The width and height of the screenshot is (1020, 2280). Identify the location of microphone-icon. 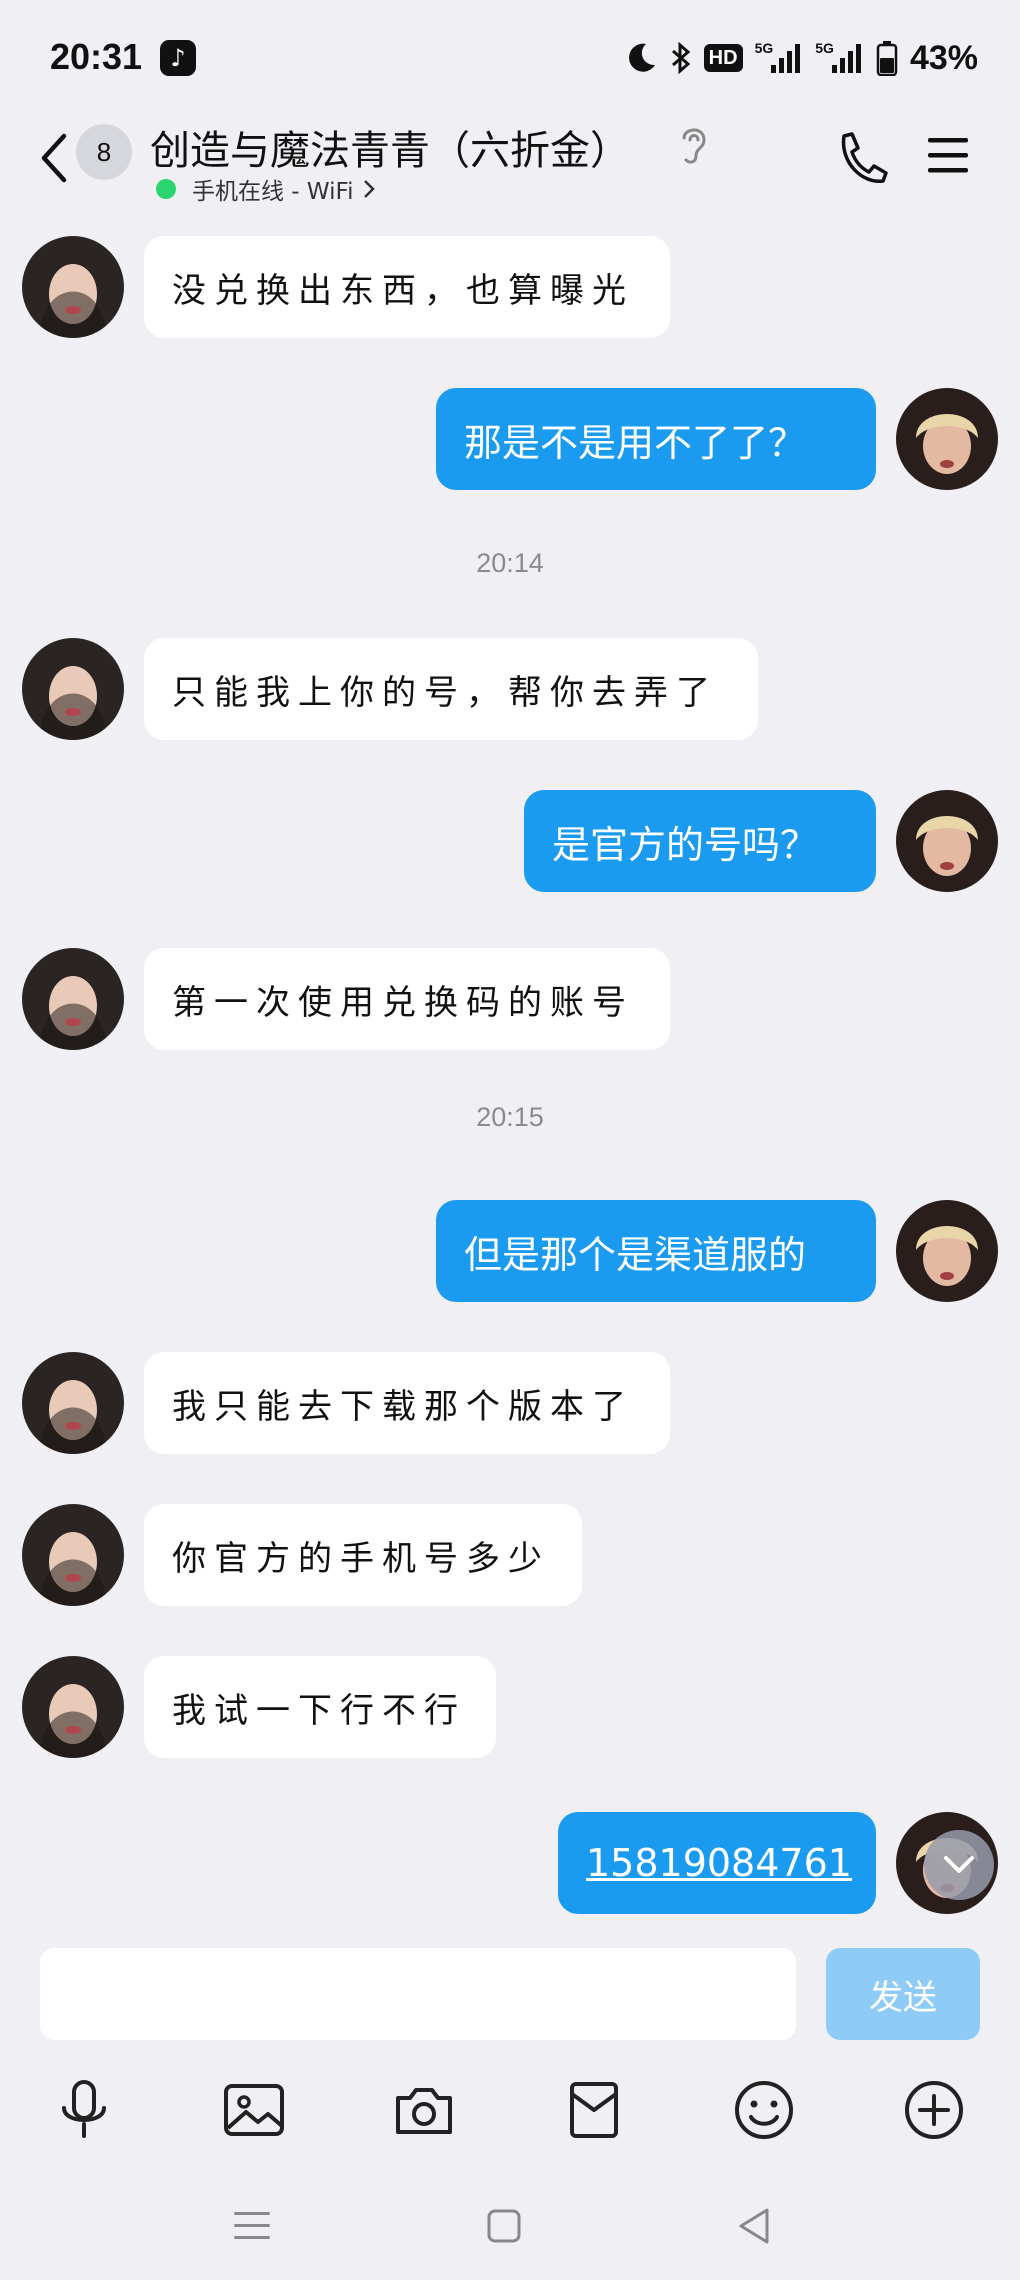
(84, 2109).